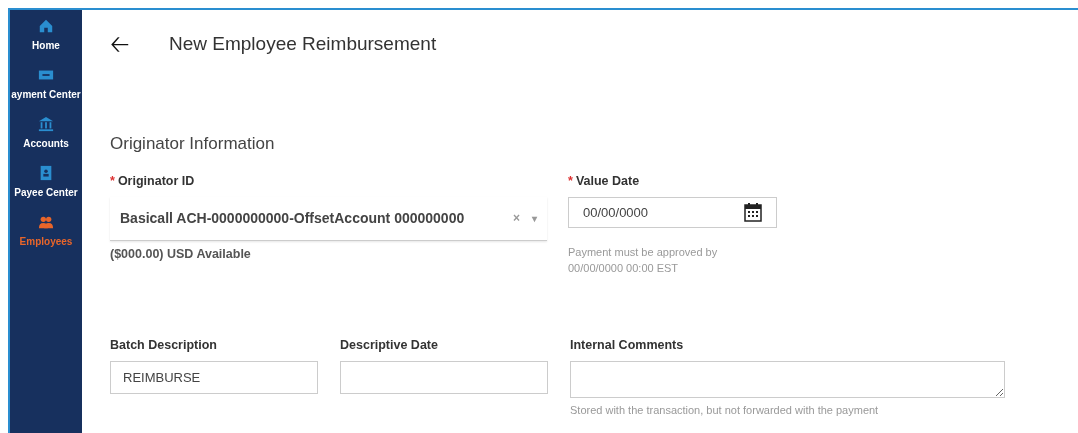  Describe the element at coordinates (627, 345) in the screenshot. I see `field-label: Internal Comments` at that location.